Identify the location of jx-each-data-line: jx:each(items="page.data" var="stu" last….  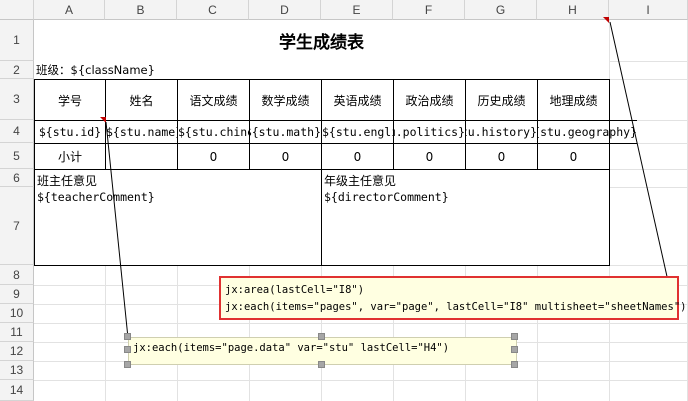
(291, 348).